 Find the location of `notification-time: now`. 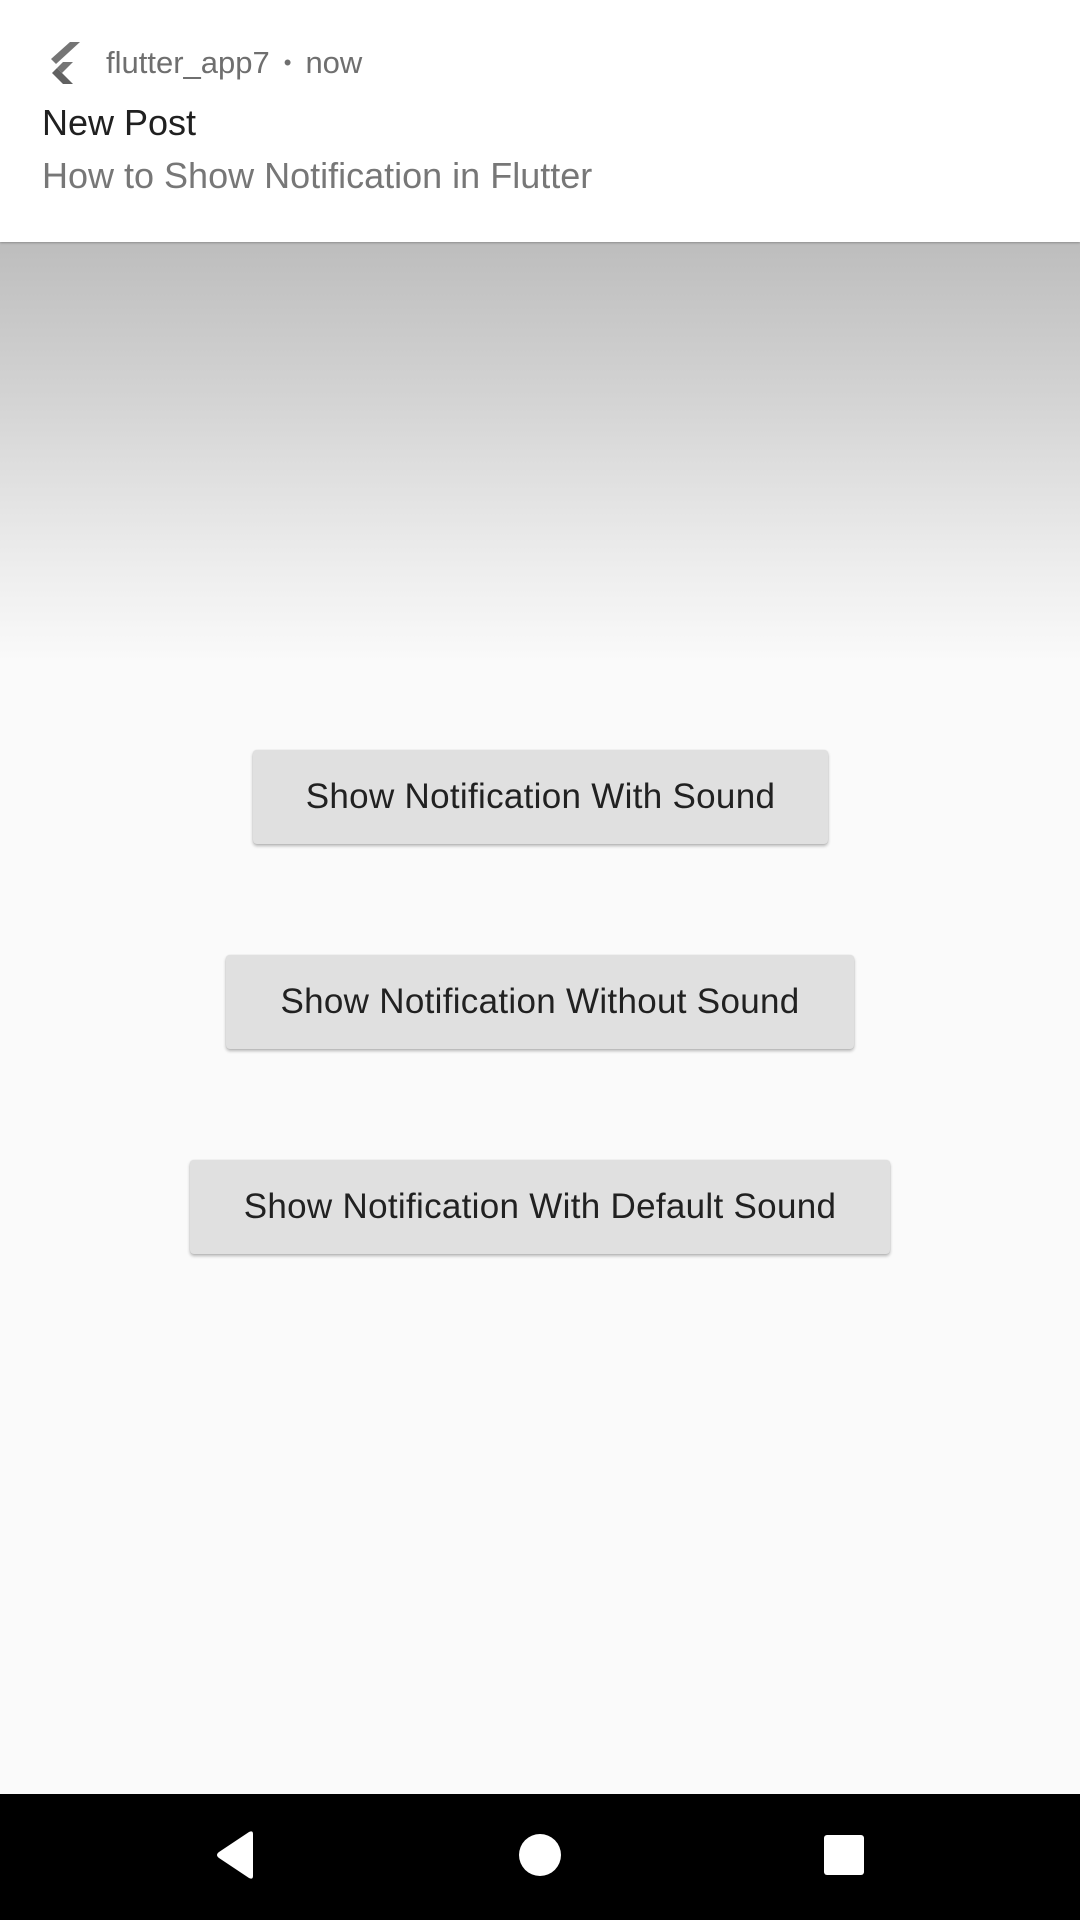

notification-time: now is located at coordinates (334, 62).